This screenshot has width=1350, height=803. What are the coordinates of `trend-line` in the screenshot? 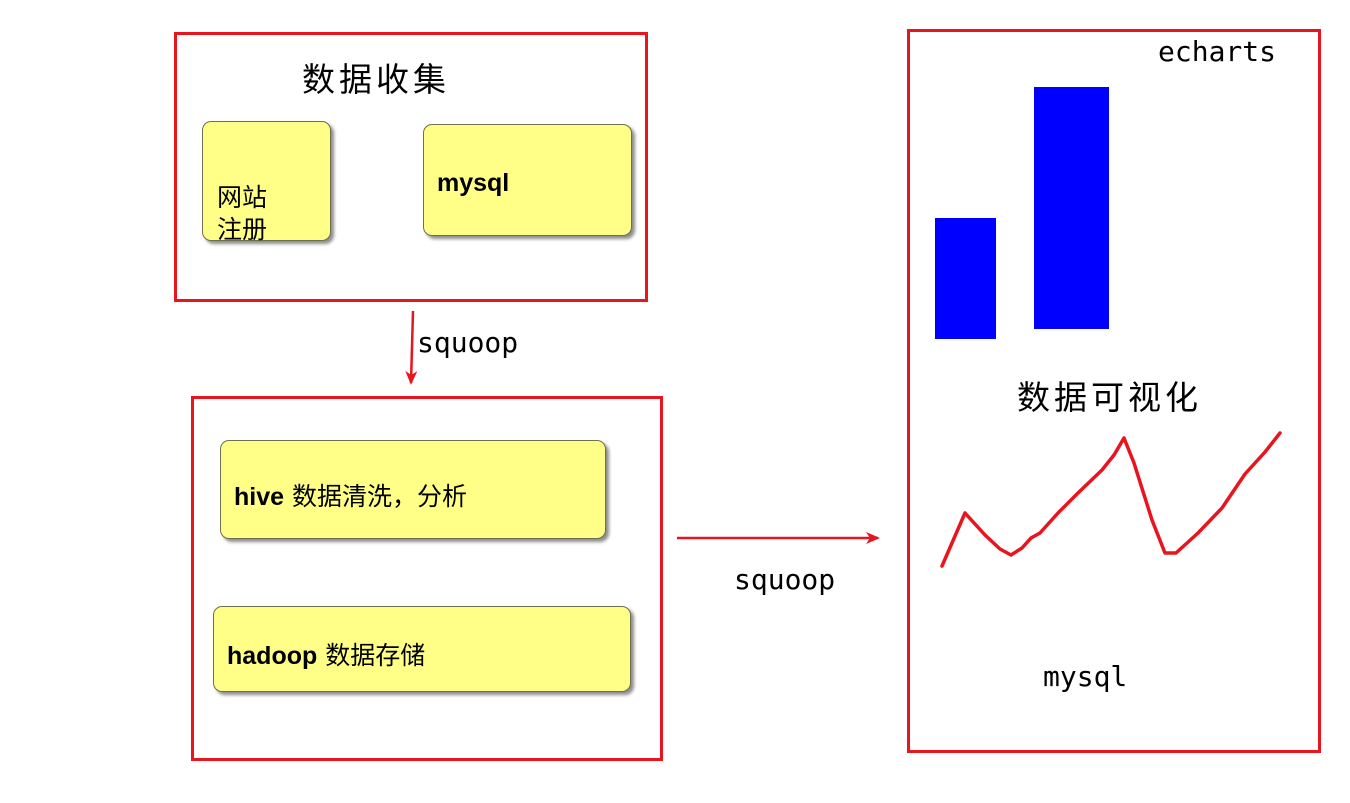 It's located at (1111, 499).